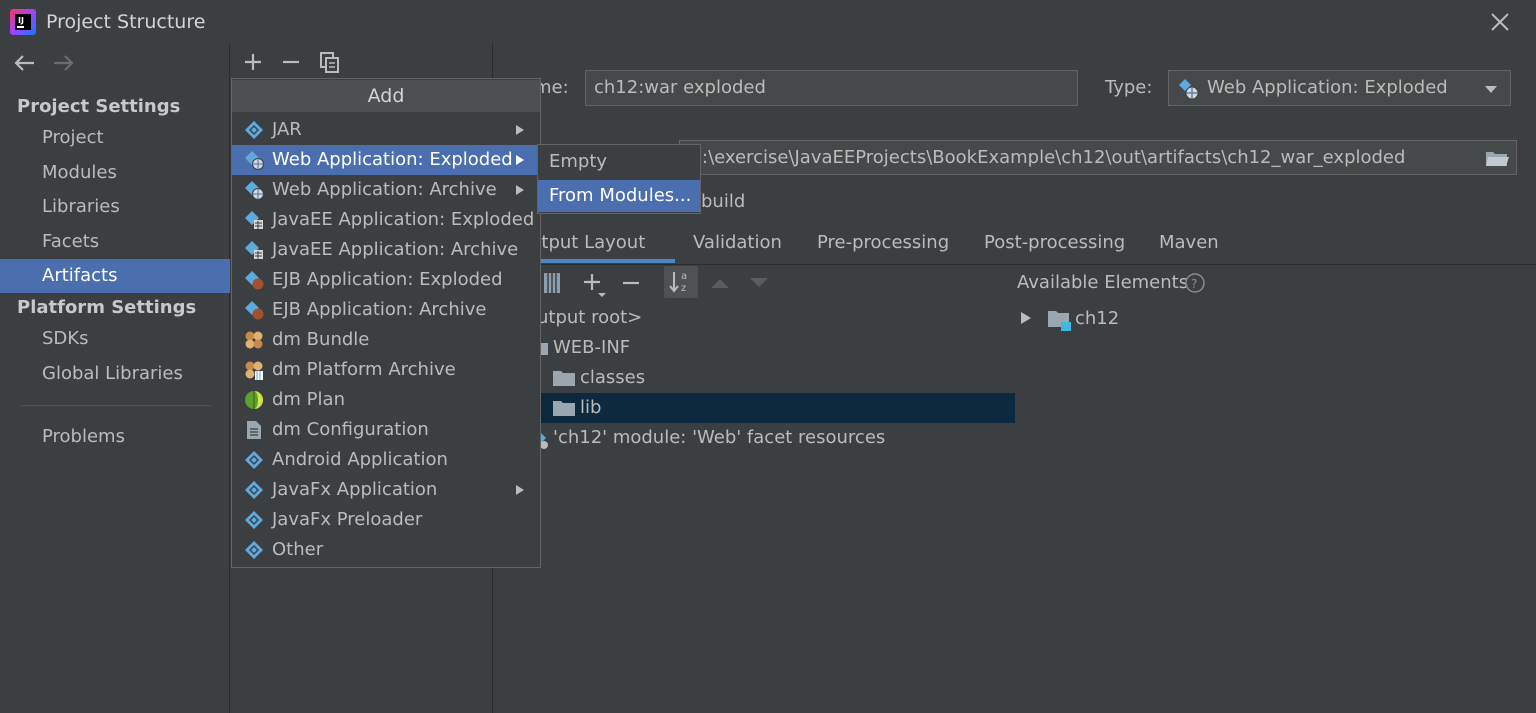 The width and height of the screenshot is (1536, 713). What do you see at coordinates (115, 242) in the screenshot?
I see `sidebar-item-facets: Facets` at bounding box center [115, 242].